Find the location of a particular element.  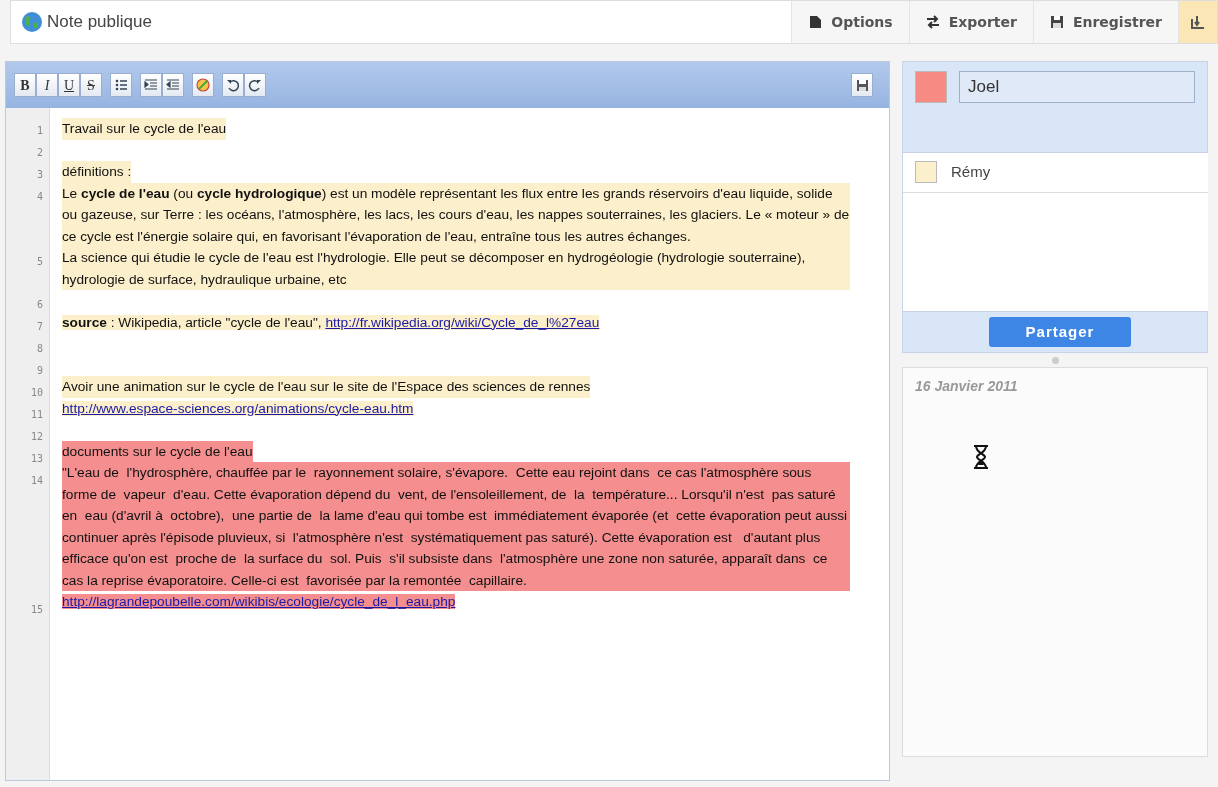

share-button: Partager is located at coordinates (1060, 332).